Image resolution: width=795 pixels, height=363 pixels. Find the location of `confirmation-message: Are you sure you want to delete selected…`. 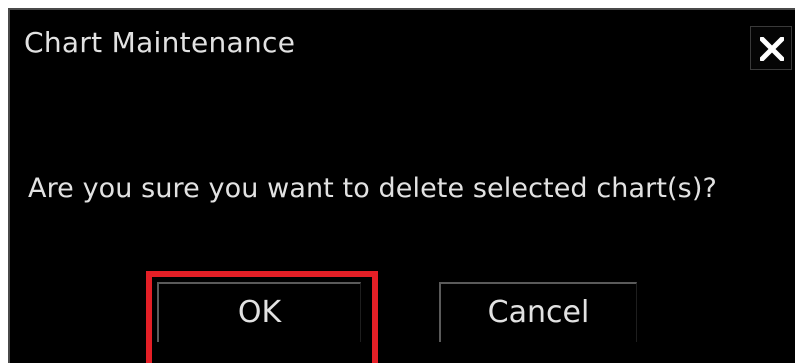

confirmation-message: Are you sure you want to delete selected… is located at coordinates (372, 188).